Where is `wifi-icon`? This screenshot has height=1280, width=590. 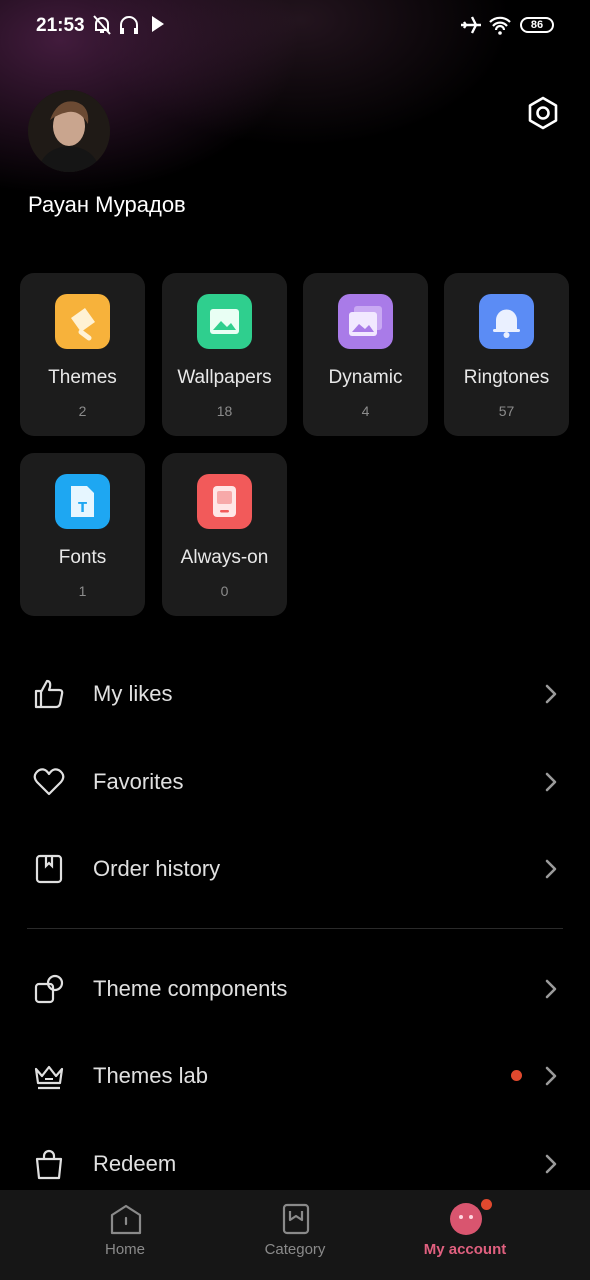
wifi-icon is located at coordinates (500, 27).